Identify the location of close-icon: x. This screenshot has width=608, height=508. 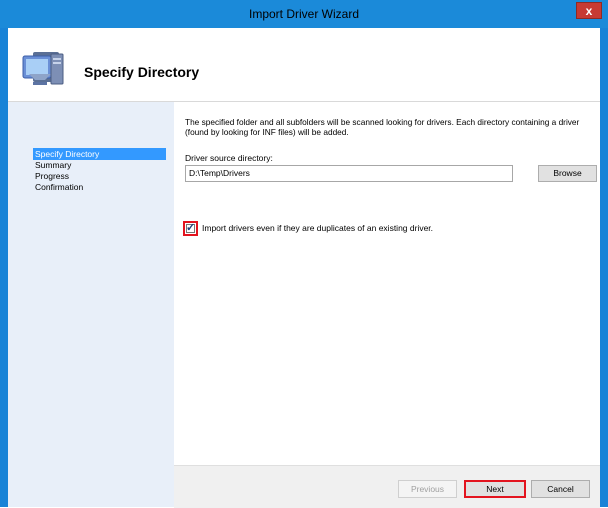
(589, 11).